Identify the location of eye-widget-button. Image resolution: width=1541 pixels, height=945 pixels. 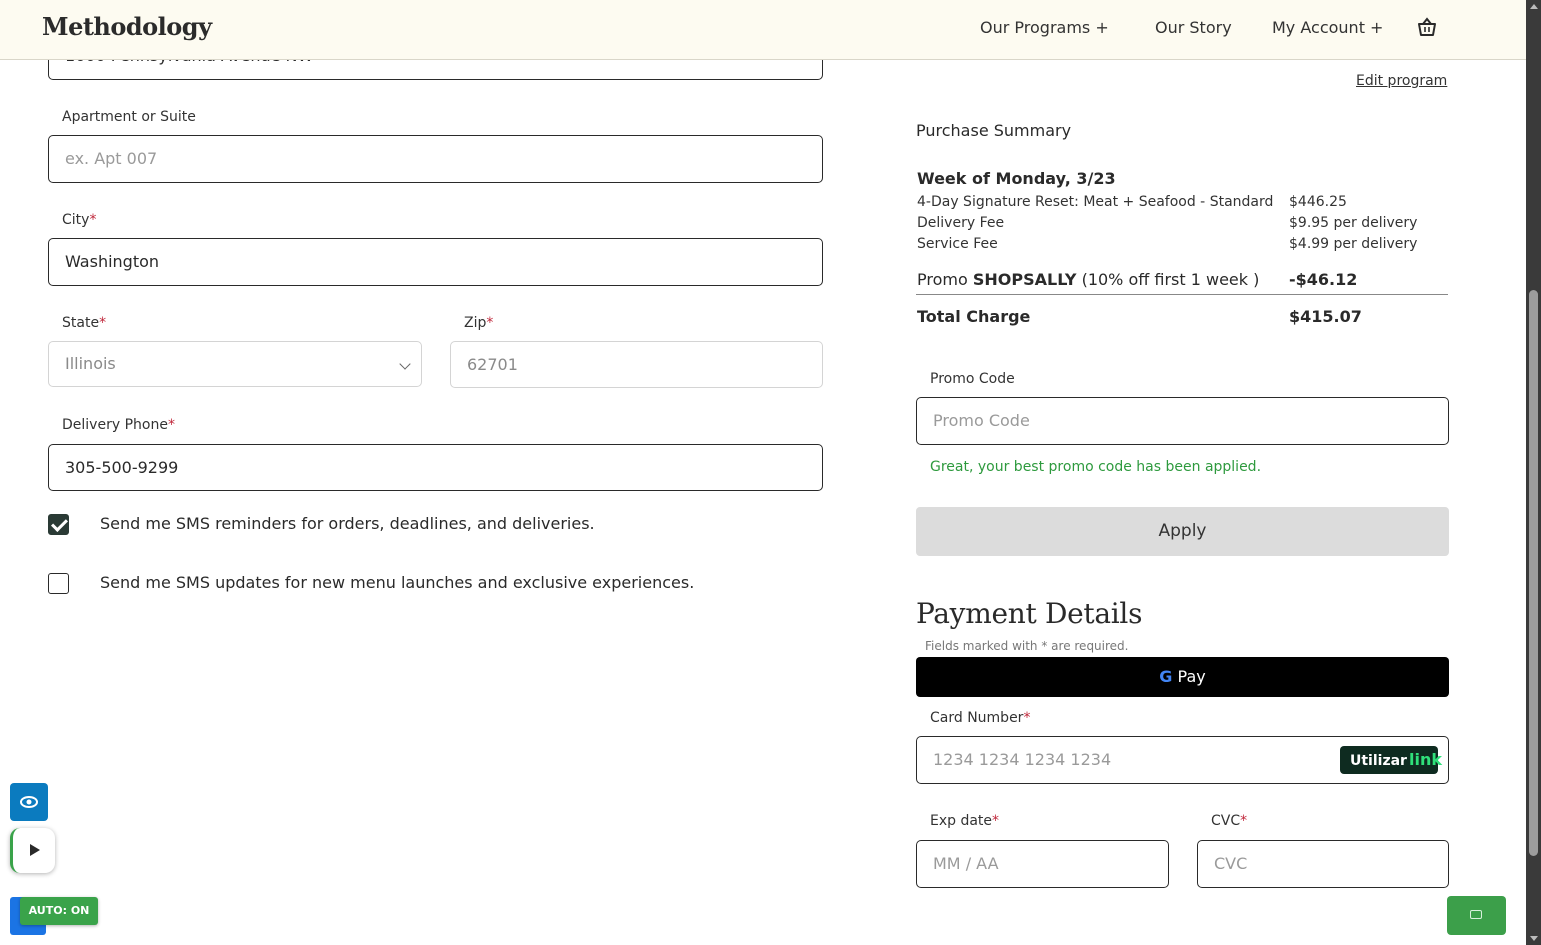
(29, 802).